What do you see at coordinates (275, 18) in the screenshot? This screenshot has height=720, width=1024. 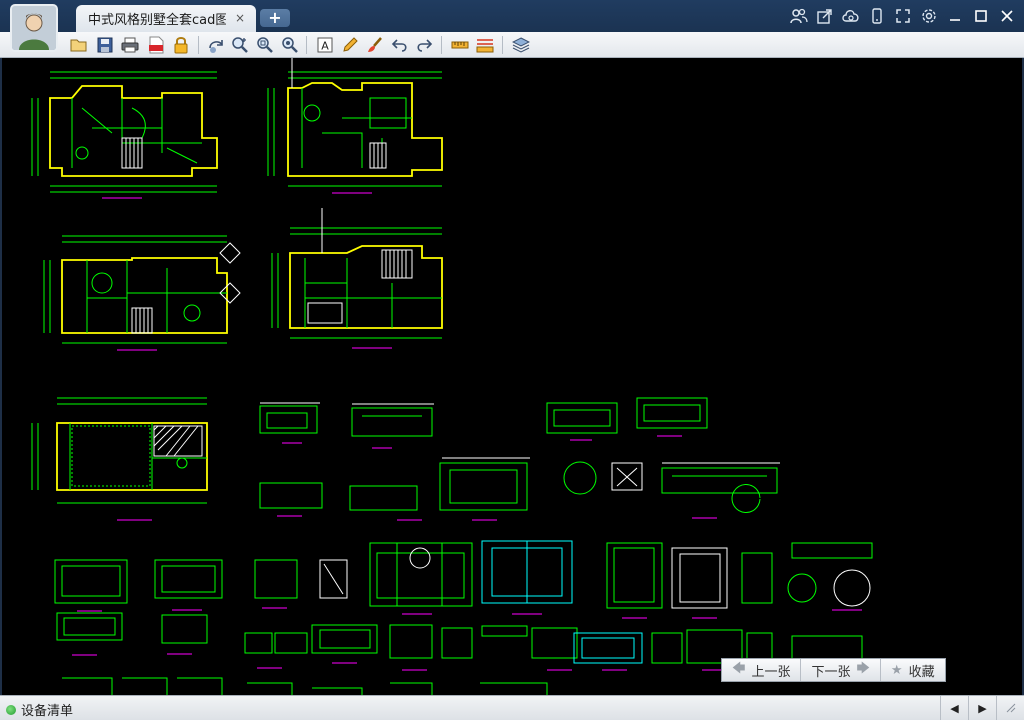 I see `new-tab-button: +` at bounding box center [275, 18].